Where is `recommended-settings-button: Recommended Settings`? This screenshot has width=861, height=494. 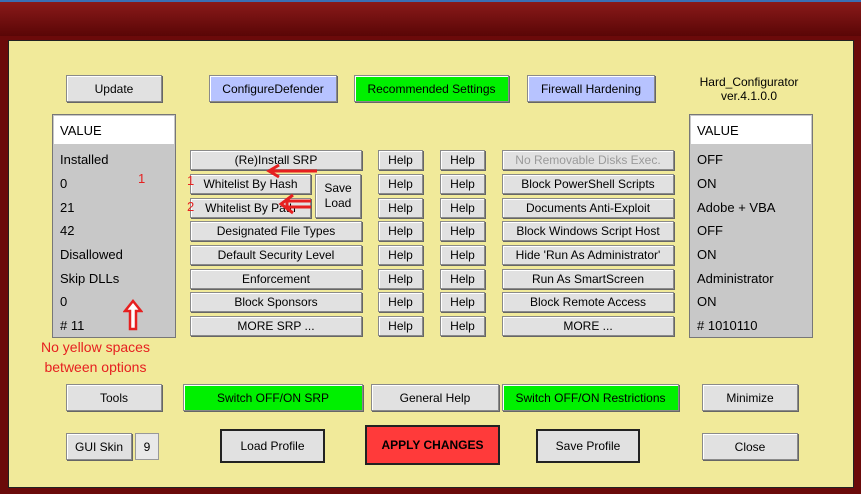 recommended-settings-button: Recommended Settings is located at coordinates (431, 88).